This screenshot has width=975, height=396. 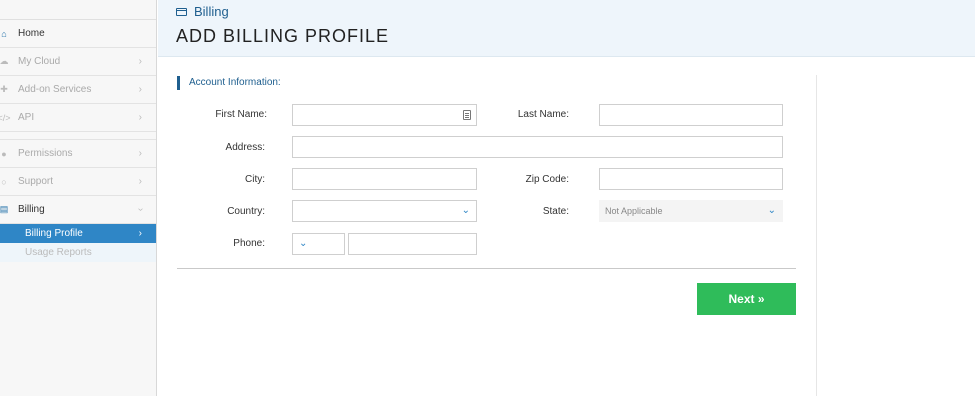 I want to click on breadcrumb: Billing, so click(x=202, y=11).